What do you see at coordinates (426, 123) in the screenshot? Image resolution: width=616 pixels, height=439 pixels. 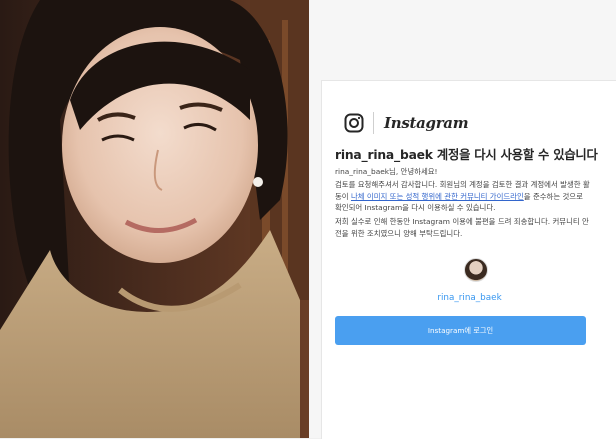 I see `instagram-wordmark: Instagram` at bounding box center [426, 123].